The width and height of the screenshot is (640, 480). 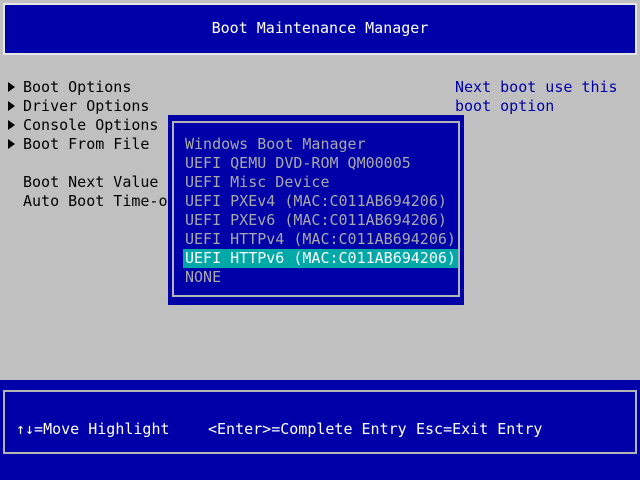 I want to click on menu-item-label: Boot From File, so click(x=86, y=144).